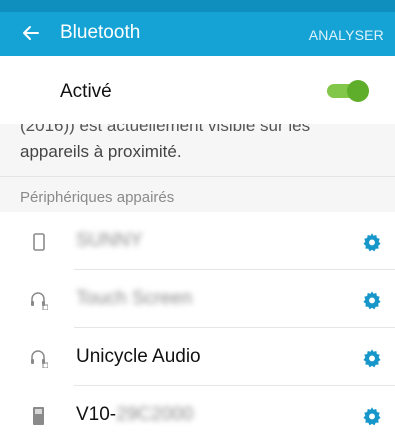 Image resolution: width=395 pixels, height=446 pixels. I want to click on list-item: V10-29C2000, so click(197, 415).